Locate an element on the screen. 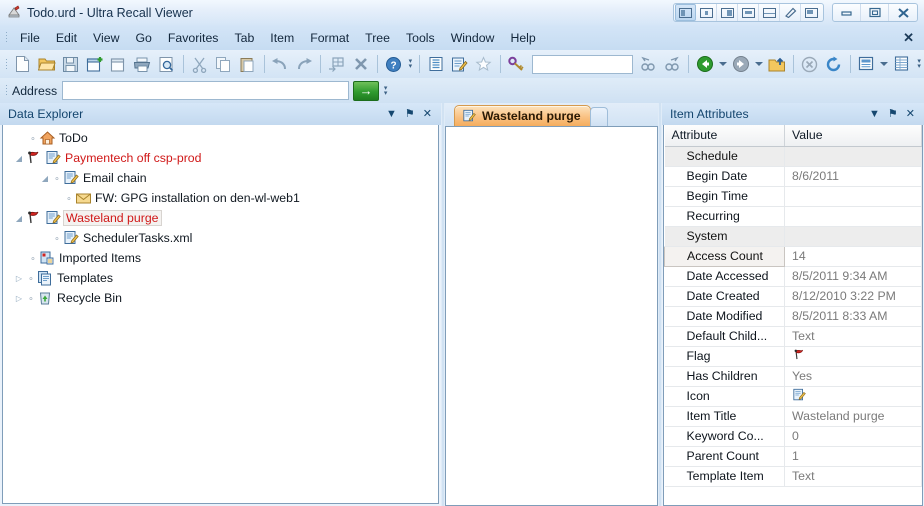 This screenshot has width=924, height=506. tree-item-paymentech: ◢ Paymentech off csp-prod is located at coordinates (220, 158).